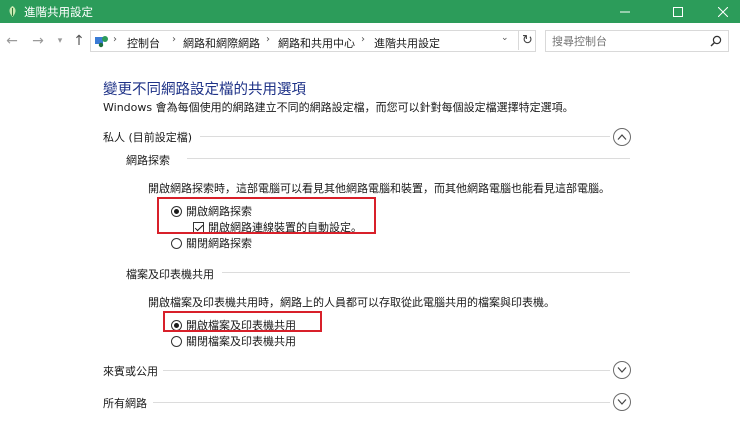  Describe the element at coordinates (170, 274) in the screenshot. I see `file-printer-sharing-title: 檔案及印表機共用` at that location.